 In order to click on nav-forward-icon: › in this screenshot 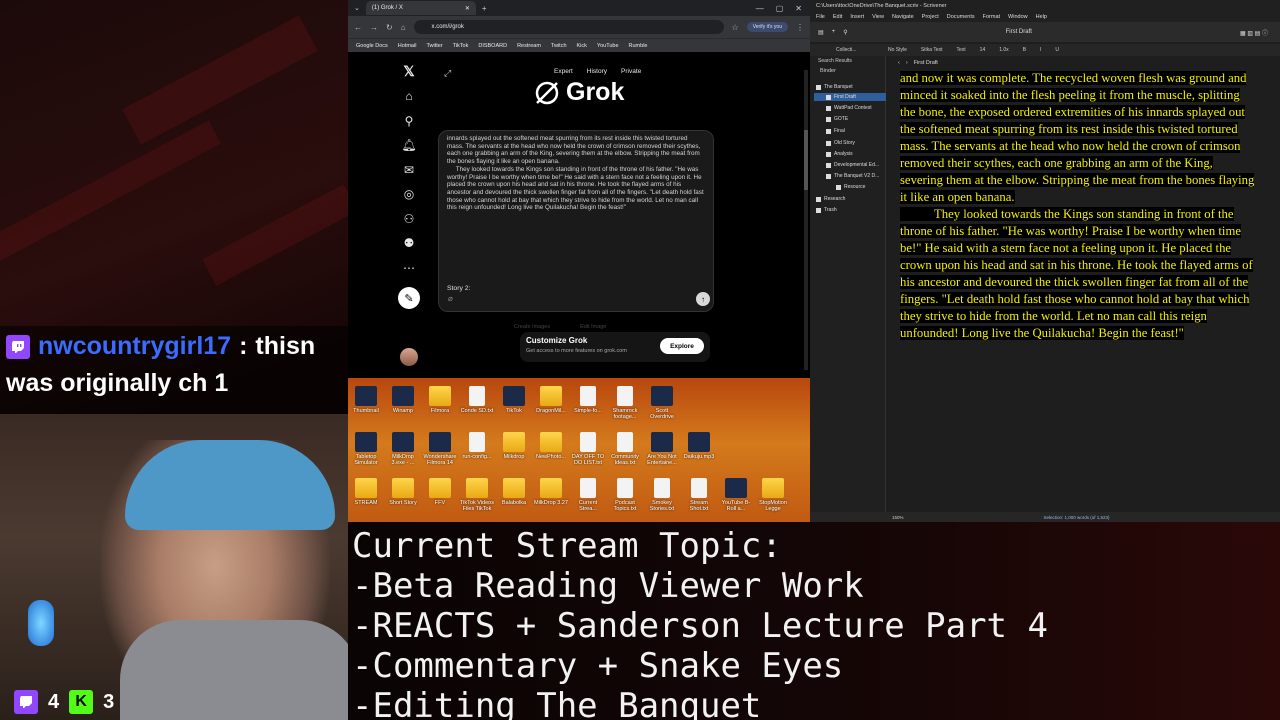, I will do `click(907, 63)`.